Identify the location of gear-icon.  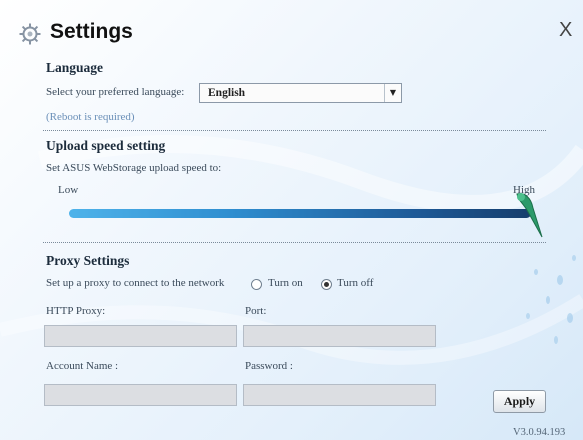
(30, 34).